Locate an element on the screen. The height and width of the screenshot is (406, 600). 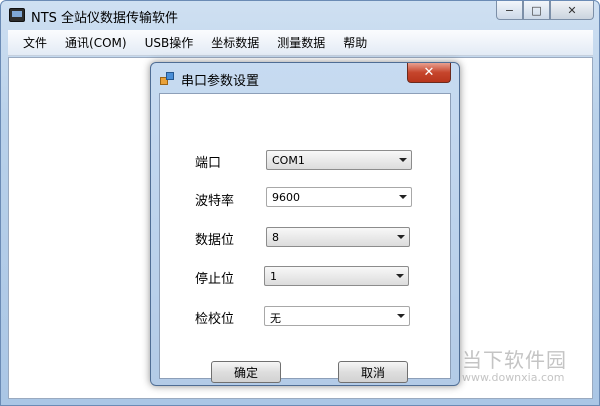
menu-measurements: 测量数据 is located at coordinates (301, 42).